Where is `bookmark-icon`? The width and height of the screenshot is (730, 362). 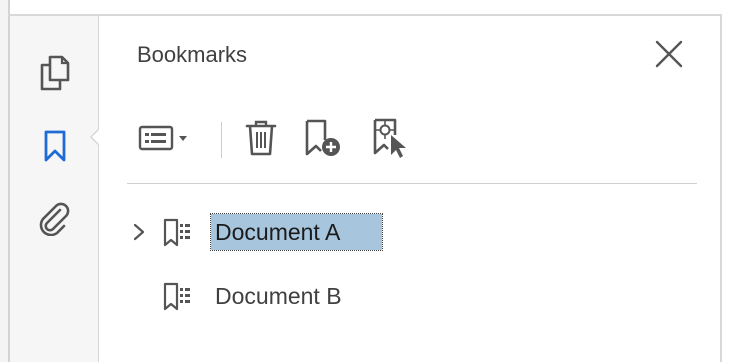 bookmark-icon is located at coordinates (55, 146).